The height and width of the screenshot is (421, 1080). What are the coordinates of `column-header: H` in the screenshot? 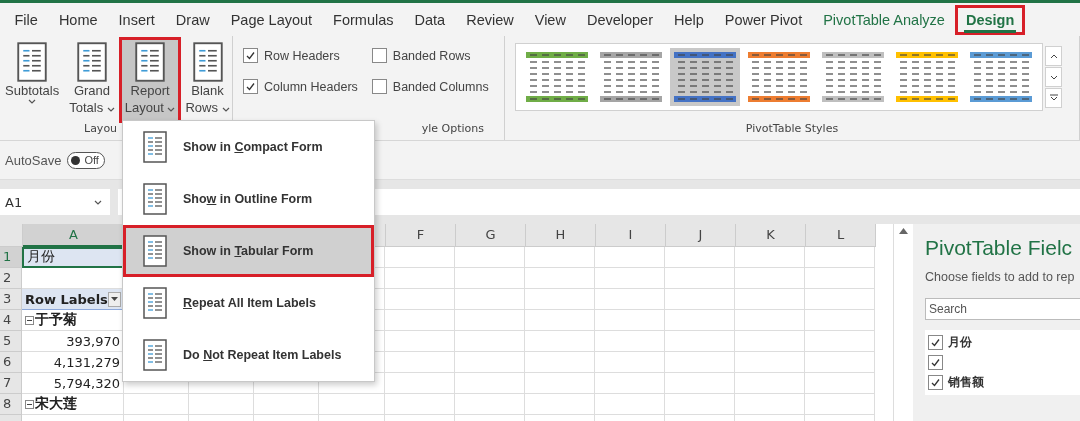 It's located at (561, 235).